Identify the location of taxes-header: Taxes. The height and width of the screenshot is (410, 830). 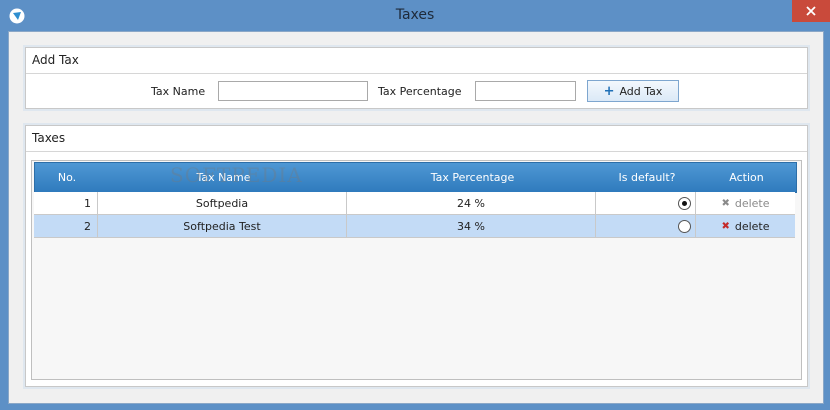
(416, 139).